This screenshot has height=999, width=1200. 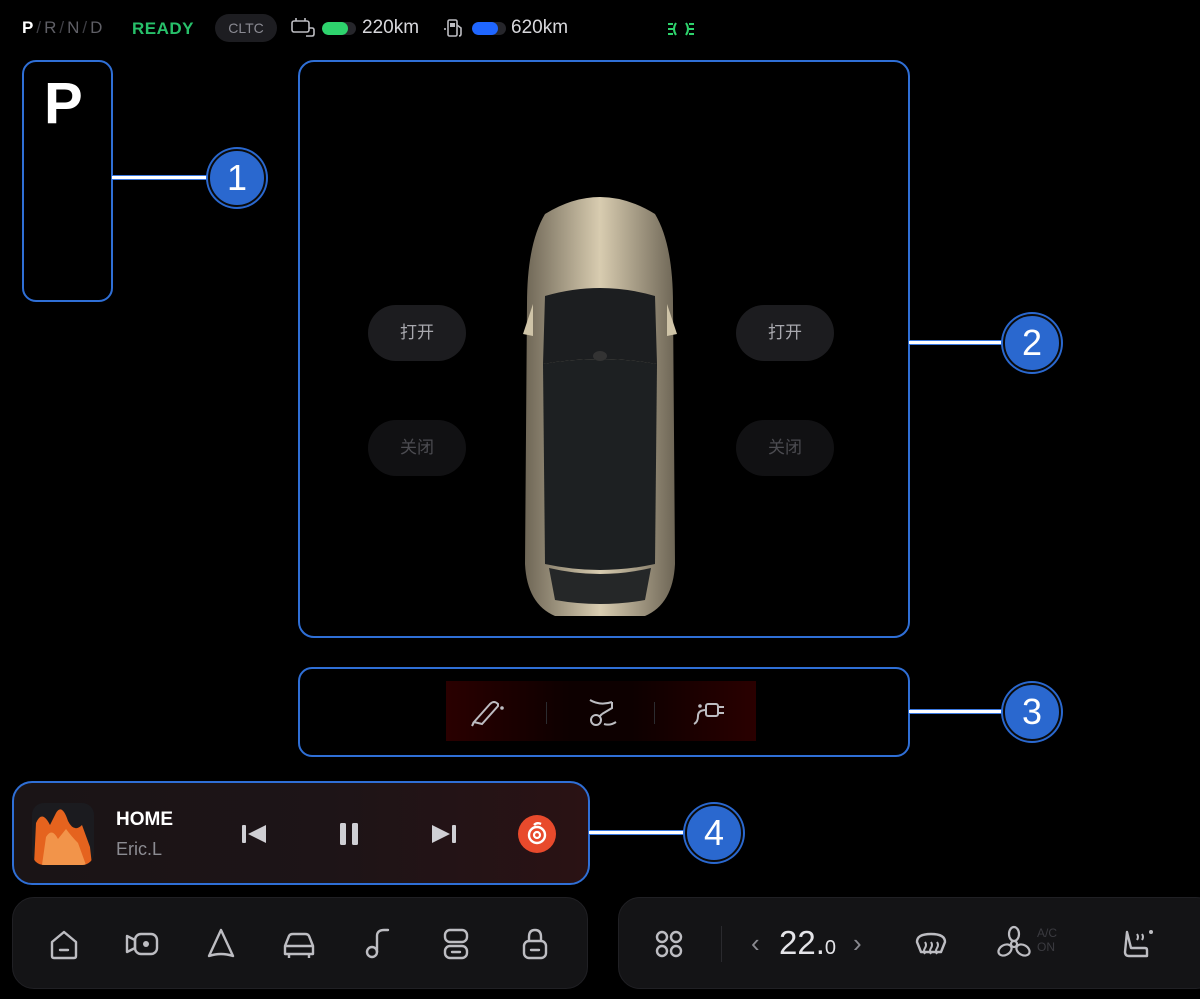 What do you see at coordinates (254, 834) in the screenshot?
I see `previous-icon` at bounding box center [254, 834].